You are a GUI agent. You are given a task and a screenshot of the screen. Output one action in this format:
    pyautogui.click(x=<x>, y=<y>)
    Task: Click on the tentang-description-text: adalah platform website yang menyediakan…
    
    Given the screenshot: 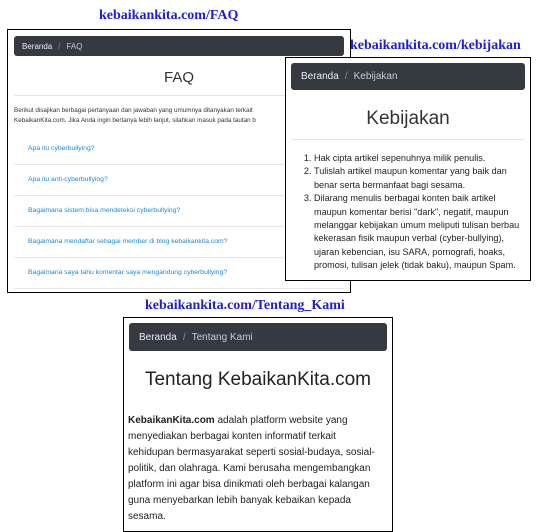 What is the action you would take?
    pyautogui.click(x=251, y=468)
    